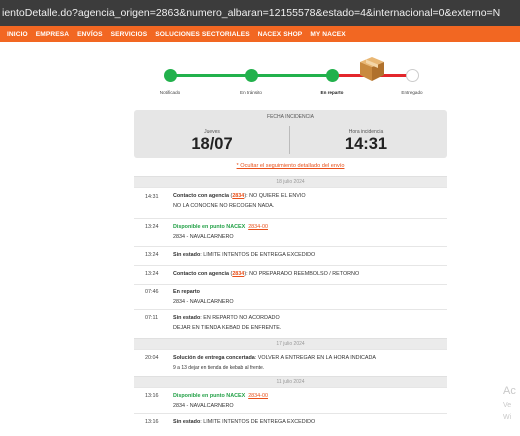 The image size is (520, 436). I want to click on step-label-en-transito: En tránsito, so click(251, 92).